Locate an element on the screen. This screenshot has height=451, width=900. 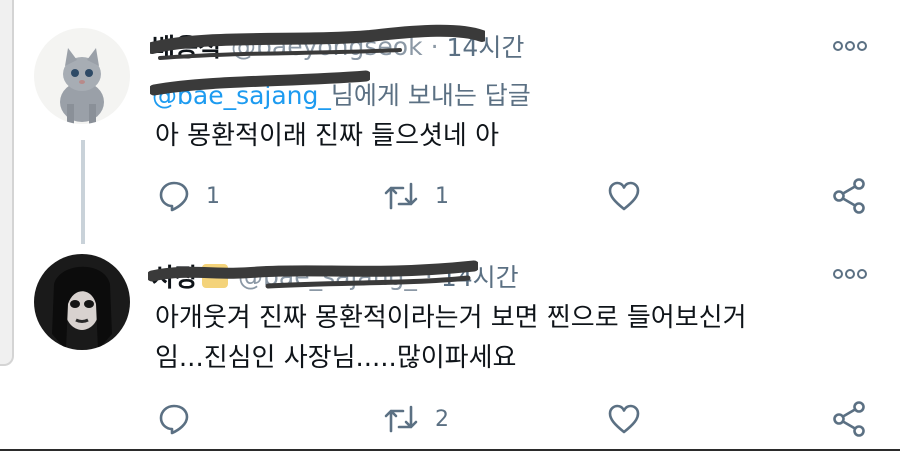
reply-button is located at coordinates (182, 419).